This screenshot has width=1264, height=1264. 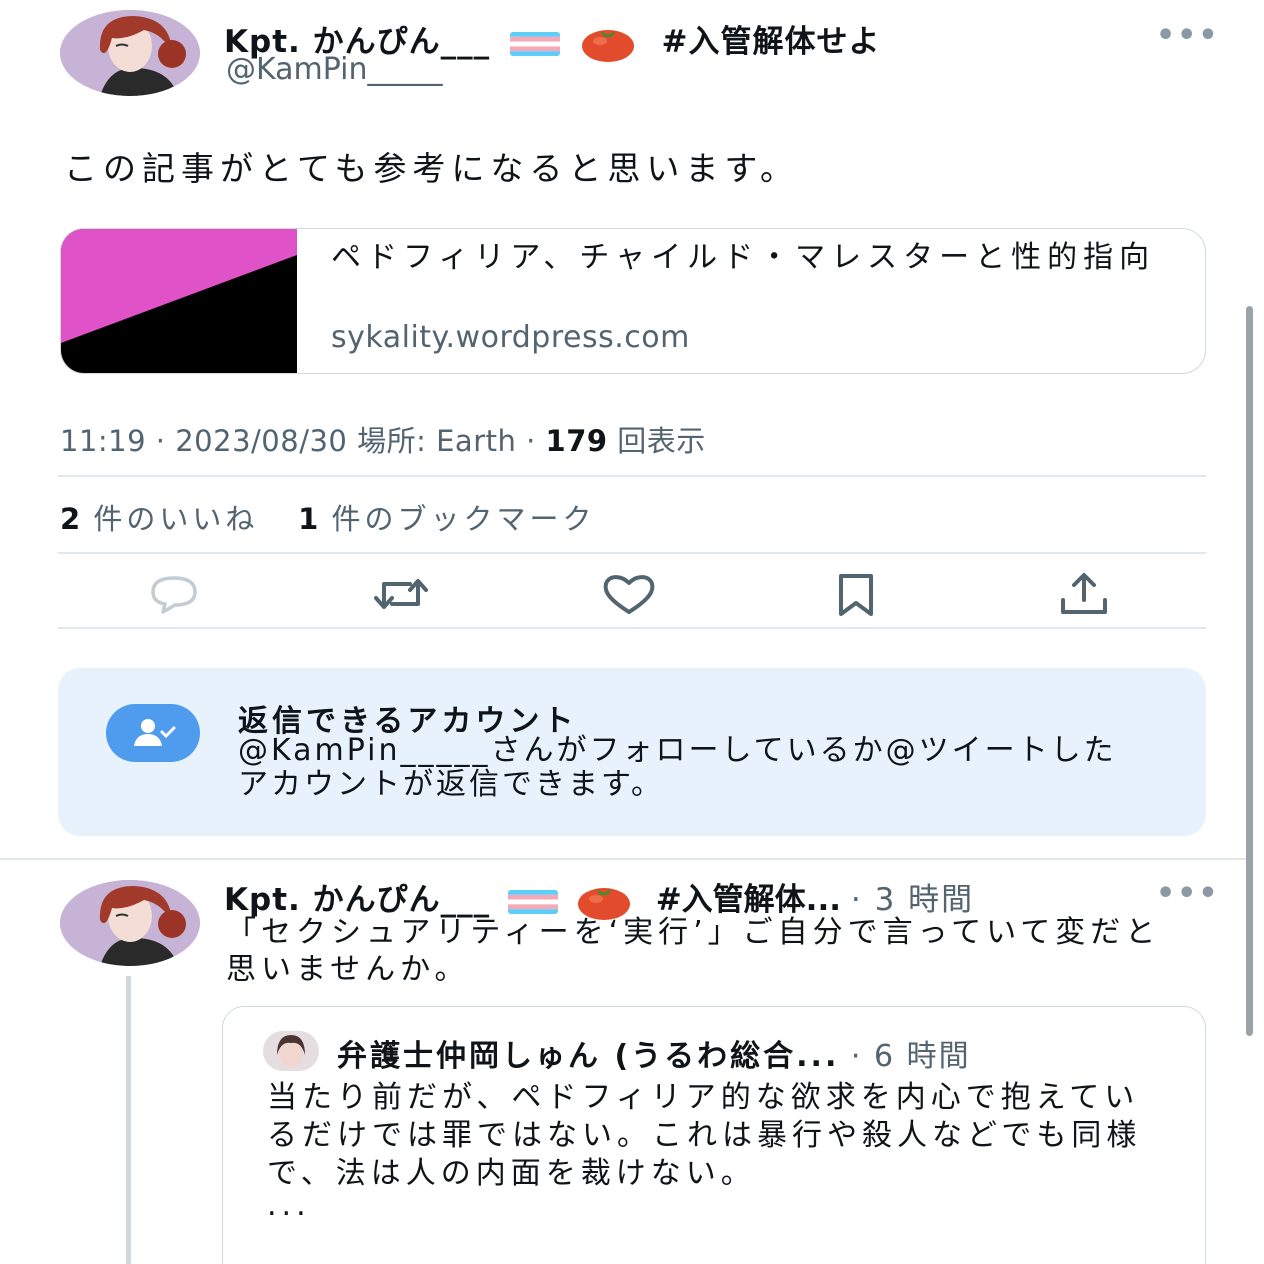 What do you see at coordinates (457, 519) in the screenshot?
I see `bookmarks-label: 件のブックマーク` at bounding box center [457, 519].